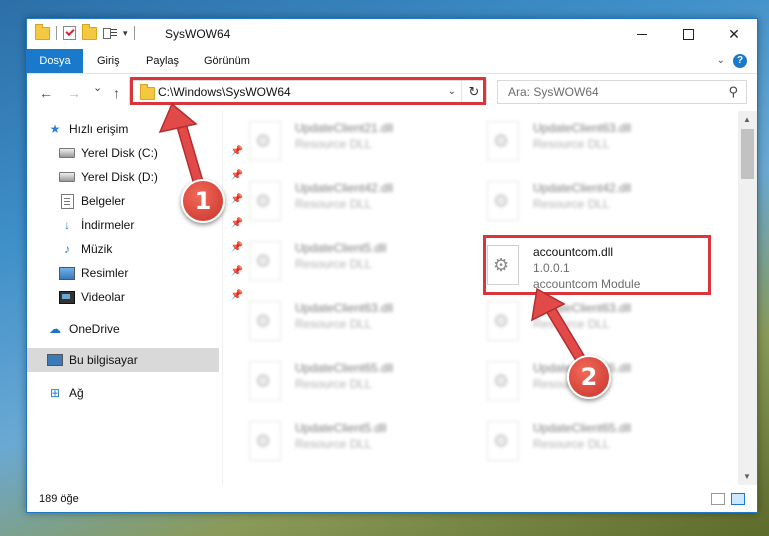 The image size is (769, 536). I want to click on chevron-down-icon: ⌄, so click(452, 91).